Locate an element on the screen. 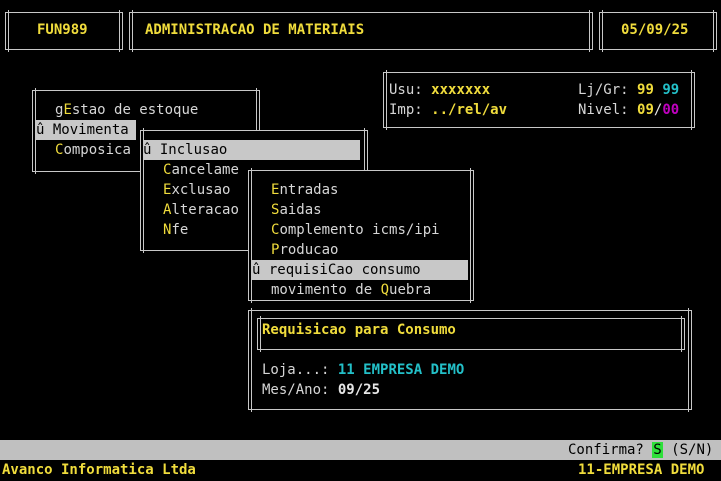 The width and height of the screenshot is (721, 481). loja-value: 11 EMPRESA DEMO is located at coordinates (401, 370).